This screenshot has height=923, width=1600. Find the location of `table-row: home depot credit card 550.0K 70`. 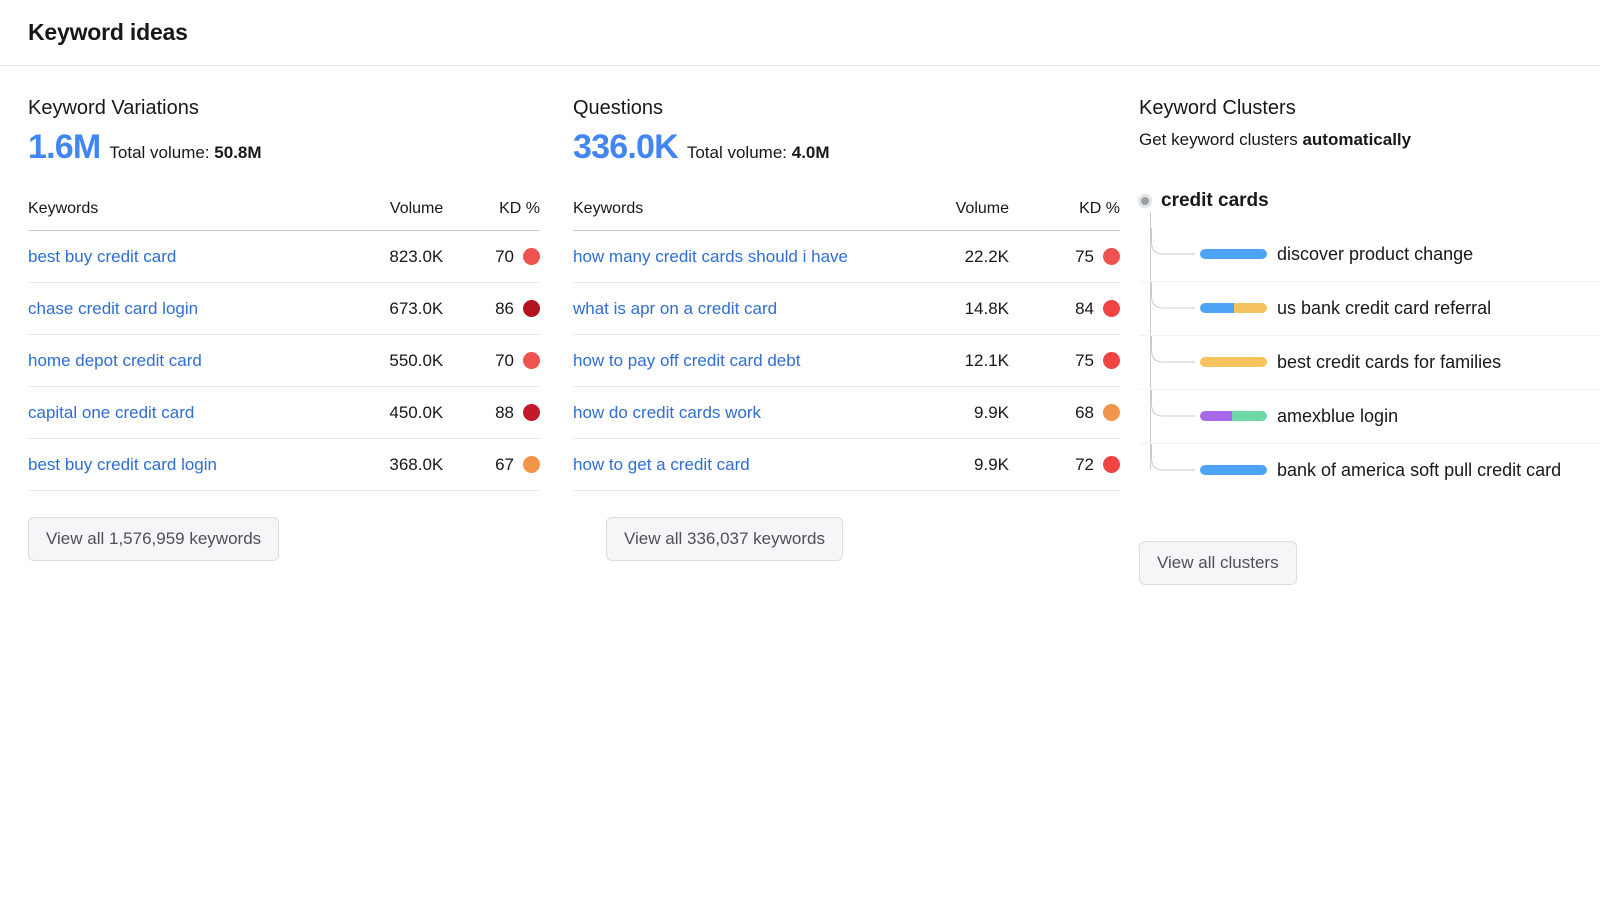

table-row: home depot credit card 550.0K 70 is located at coordinates (284, 360).